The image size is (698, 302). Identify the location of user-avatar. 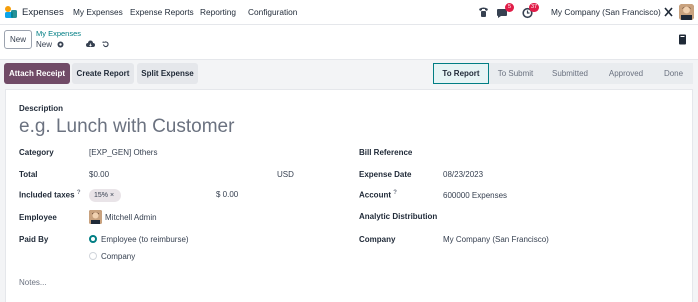
(686, 12).